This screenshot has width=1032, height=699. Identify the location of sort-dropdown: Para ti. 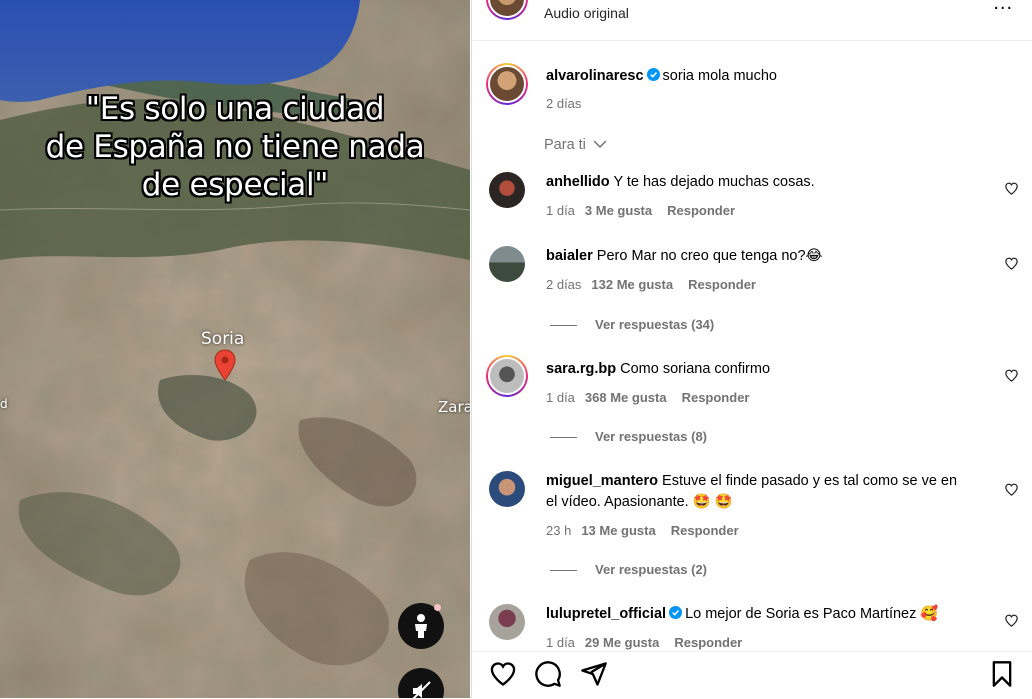
(575, 145).